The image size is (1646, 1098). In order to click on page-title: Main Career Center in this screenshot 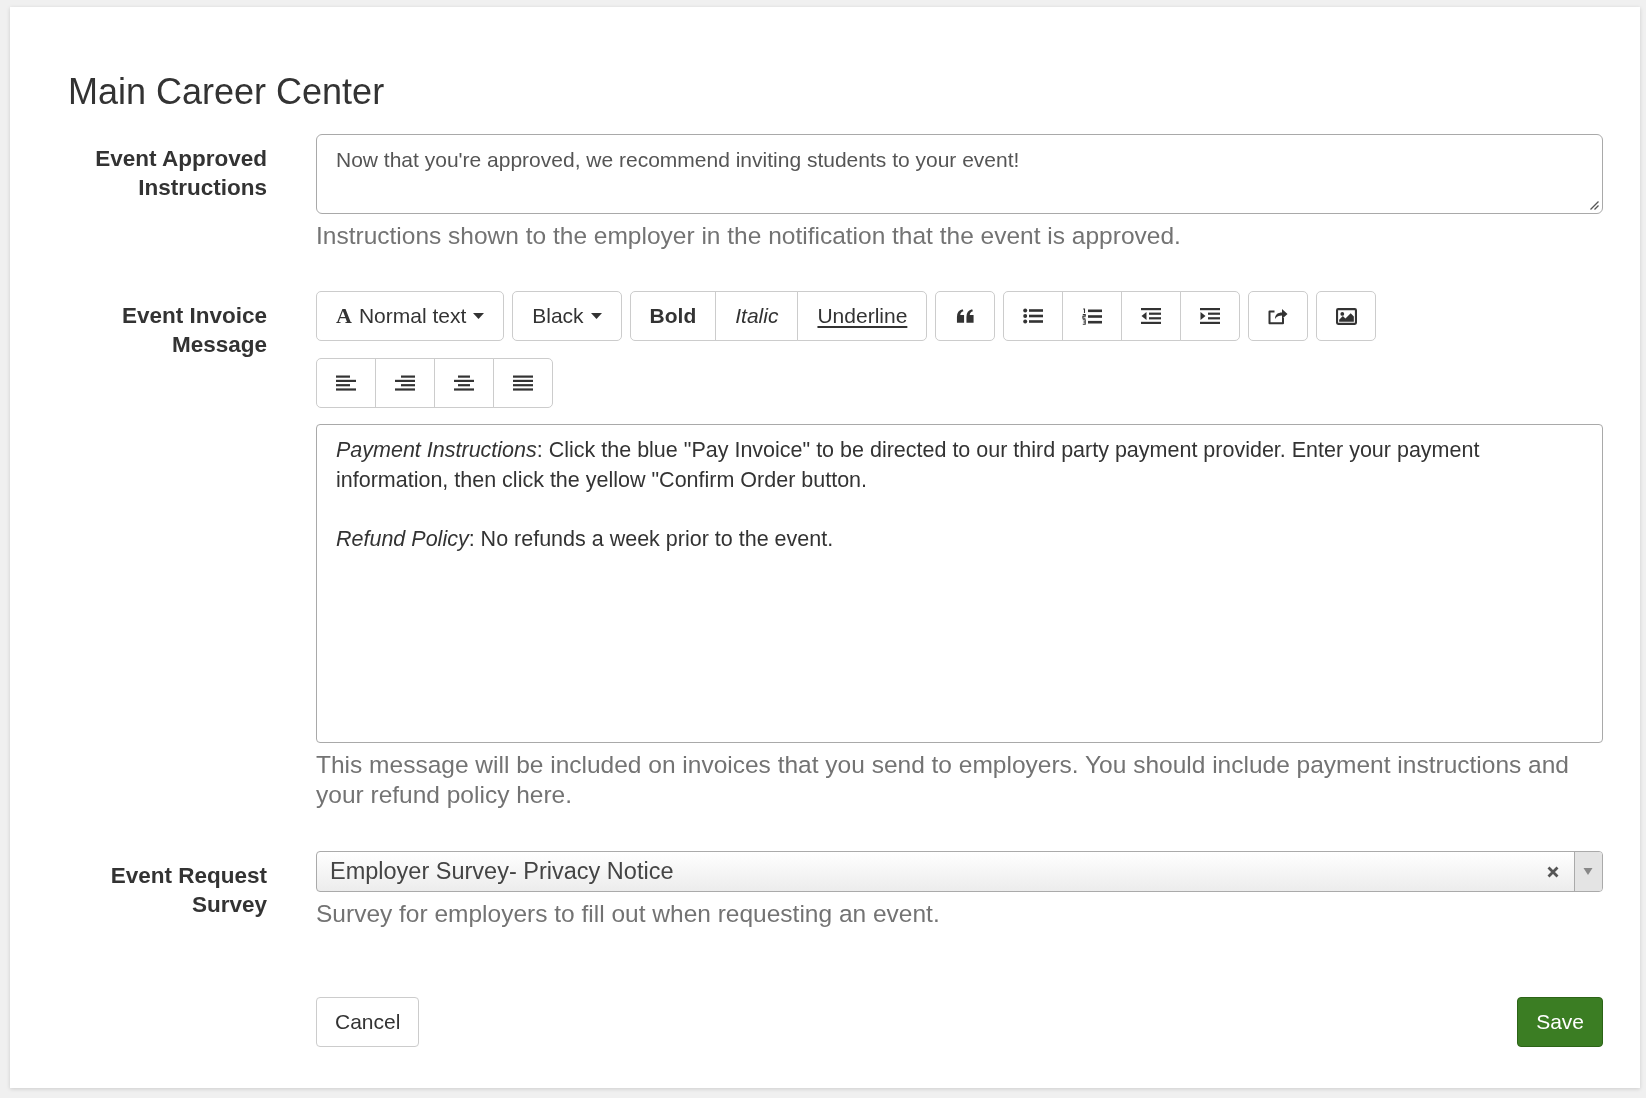, I will do `click(226, 92)`.